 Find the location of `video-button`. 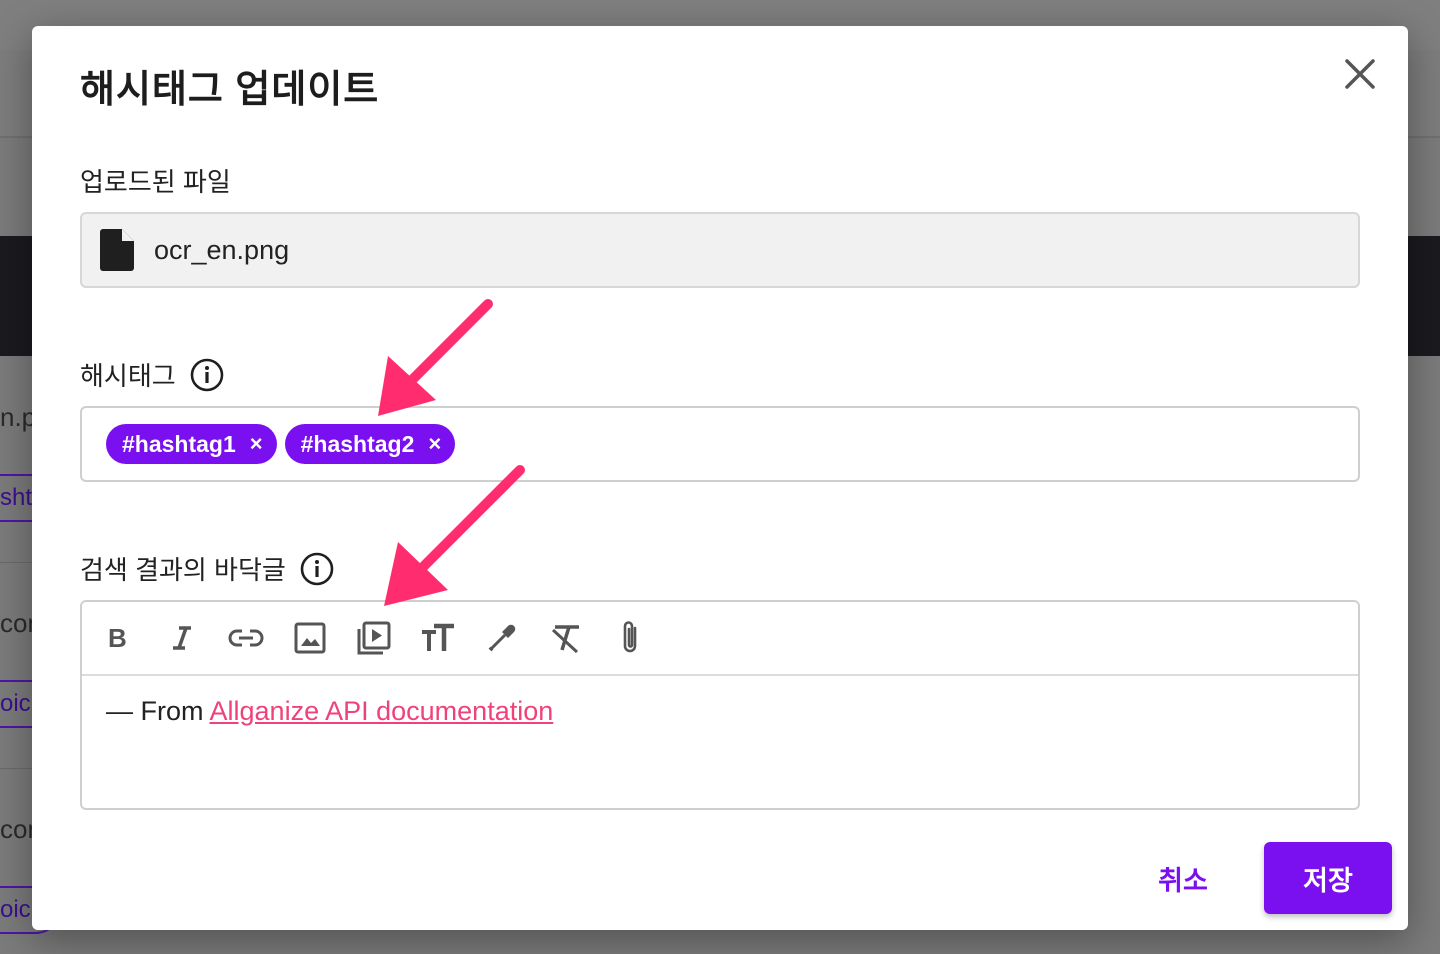

video-button is located at coordinates (374, 638).